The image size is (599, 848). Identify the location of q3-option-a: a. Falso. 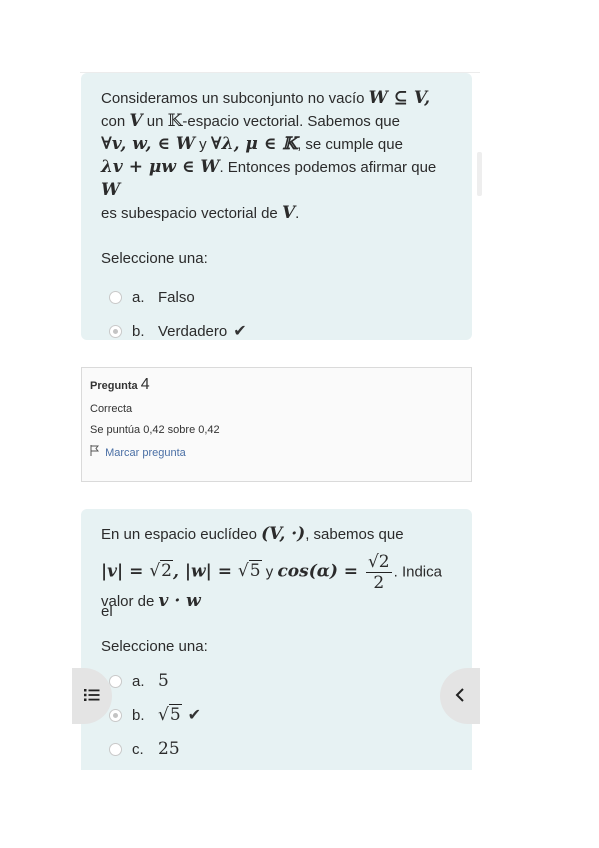
(276, 297).